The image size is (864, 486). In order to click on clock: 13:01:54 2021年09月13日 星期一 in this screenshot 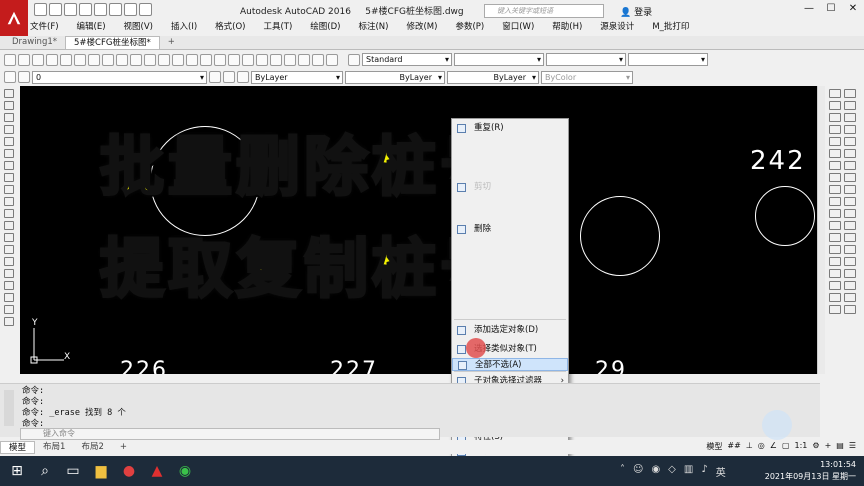, I will do `click(810, 471)`.